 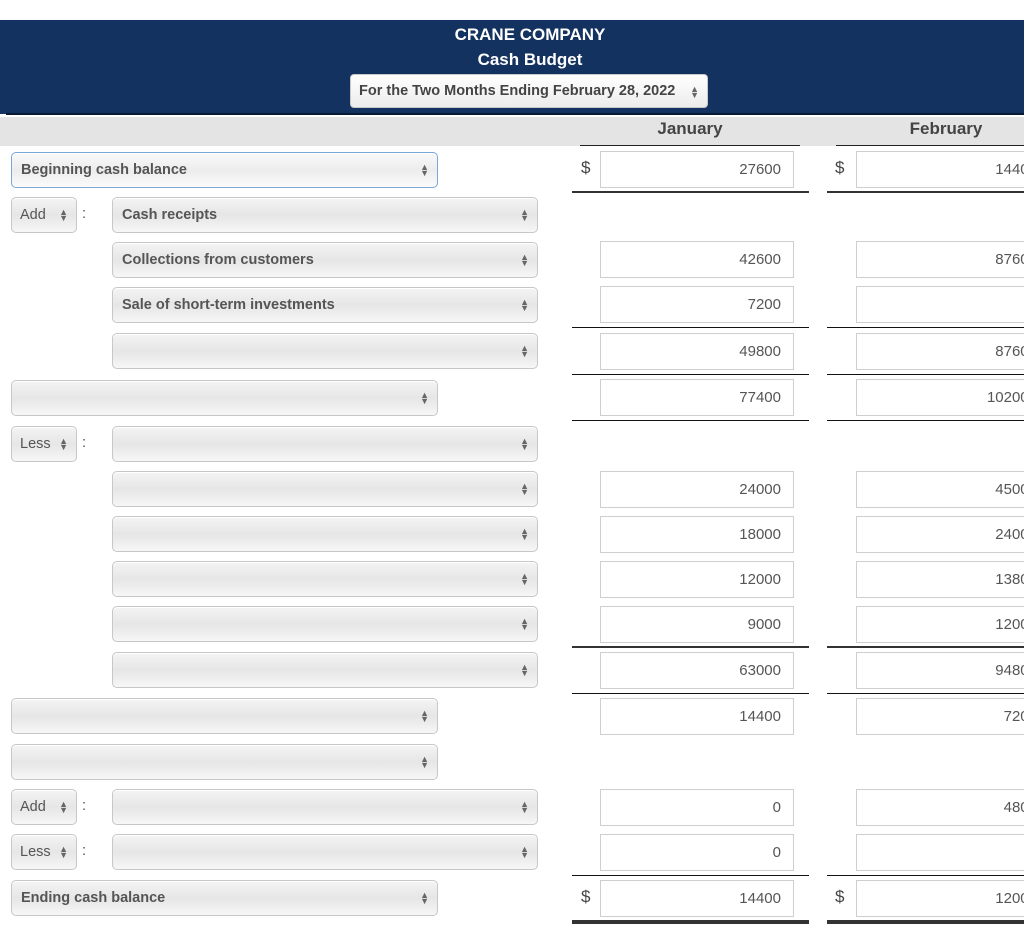 I want to click on total-receipts-jan-input: 49800, so click(x=697, y=351).